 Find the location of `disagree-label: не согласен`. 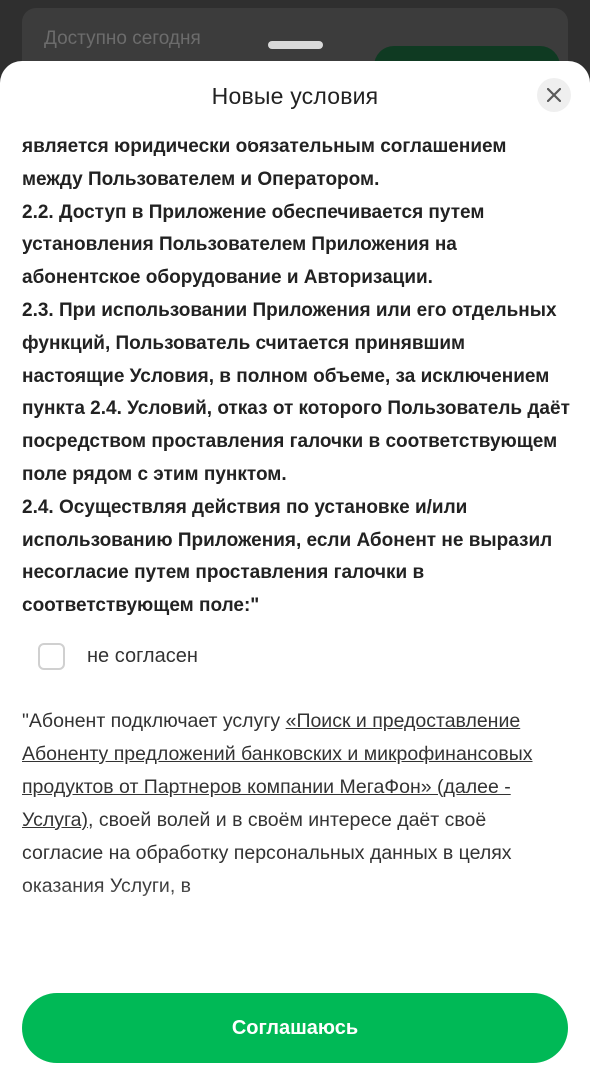

disagree-label: не согласен is located at coordinates (142, 656).